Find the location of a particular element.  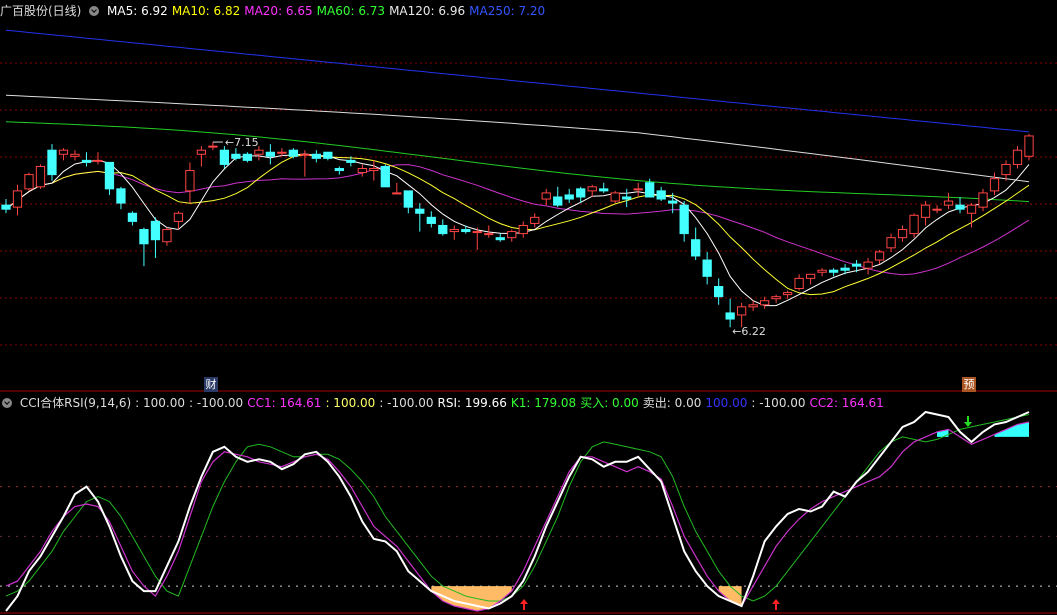

indicator-legend-item: : 100.00 is located at coordinates (350, 403).